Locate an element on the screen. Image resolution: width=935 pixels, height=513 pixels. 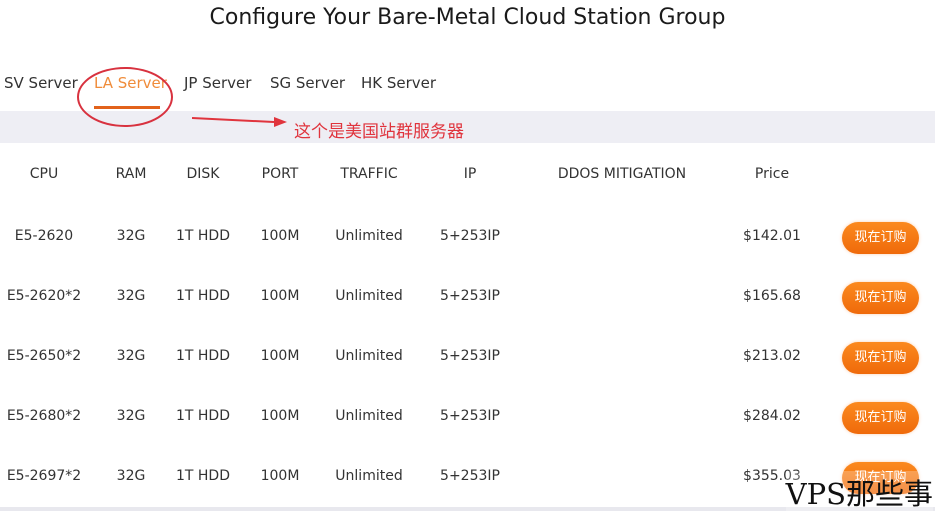
annotation-arrow-icon is located at coordinates (239, 122).